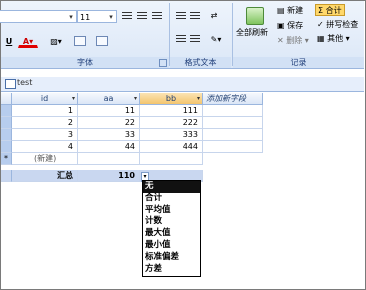 The height and width of the screenshot is (290, 366). Describe the element at coordinates (171, 187) in the screenshot. I see `list-item: 无` at that location.